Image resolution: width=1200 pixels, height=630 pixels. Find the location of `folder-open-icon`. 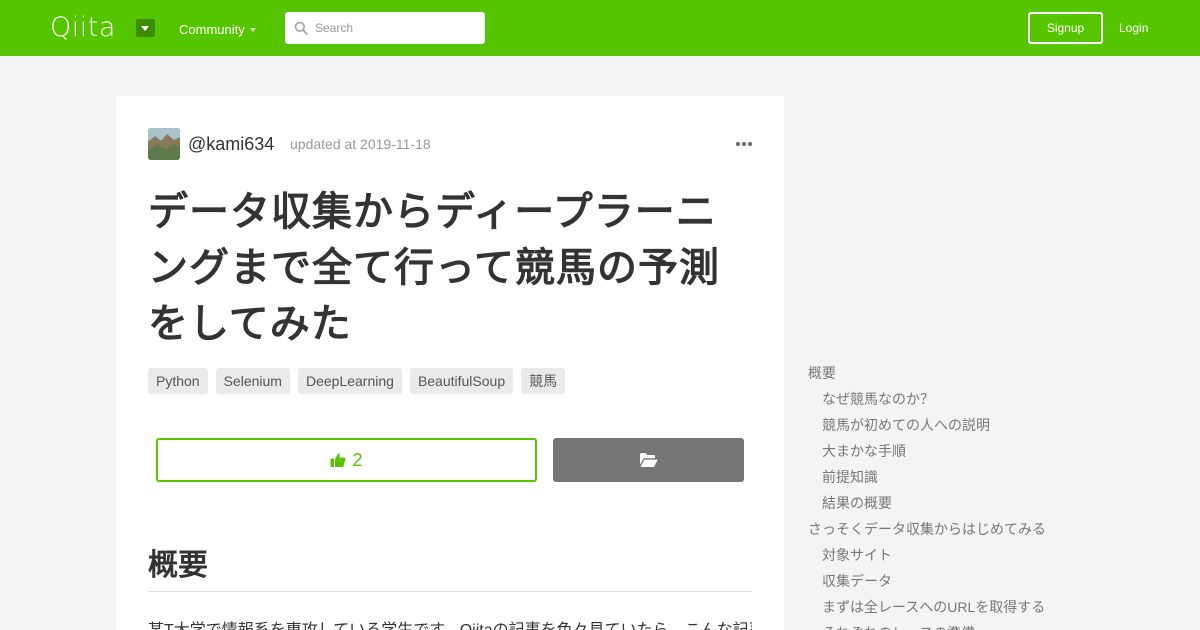

folder-open-icon is located at coordinates (649, 460).